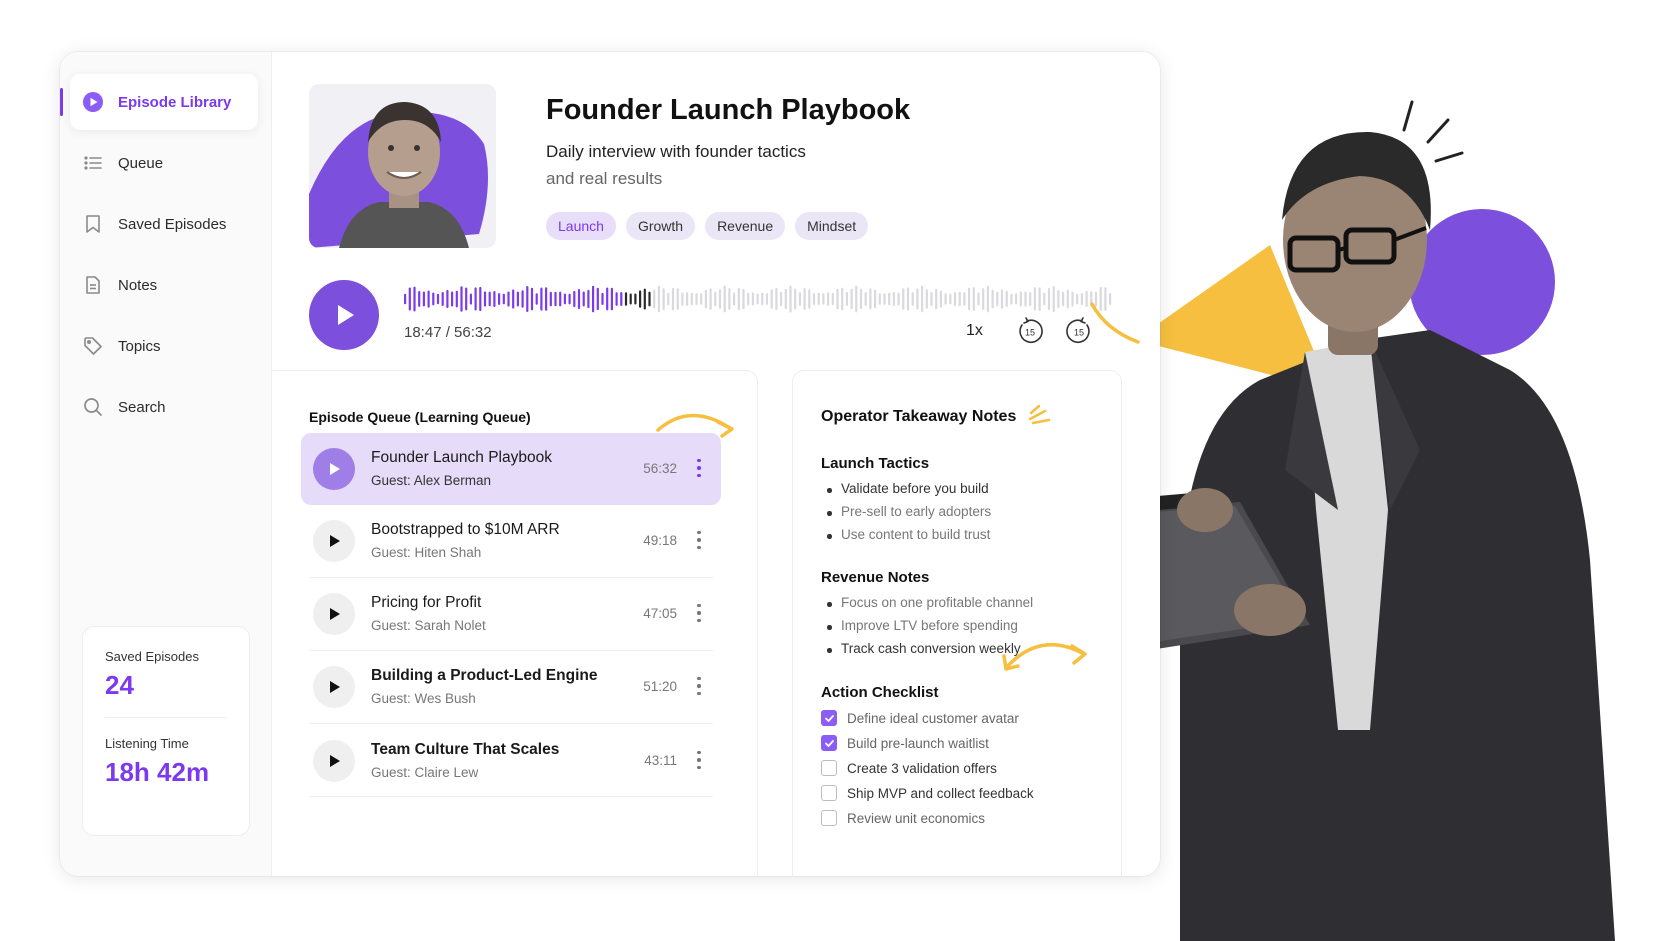 This screenshot has width=1672, height=941. Describe the element at coordinates (974, 331) in the screenshot. I see `playback-speed-button: 1x` at that location.